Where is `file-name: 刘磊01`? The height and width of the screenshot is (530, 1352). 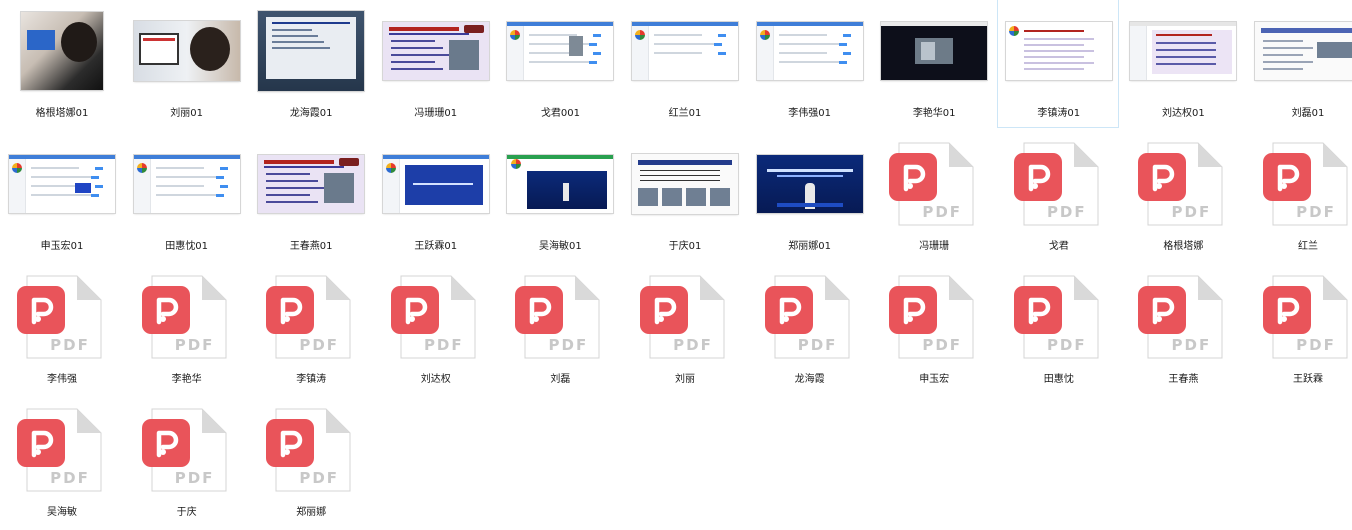 file-name: 刘磊01 is located at coordinates (1308, 113).